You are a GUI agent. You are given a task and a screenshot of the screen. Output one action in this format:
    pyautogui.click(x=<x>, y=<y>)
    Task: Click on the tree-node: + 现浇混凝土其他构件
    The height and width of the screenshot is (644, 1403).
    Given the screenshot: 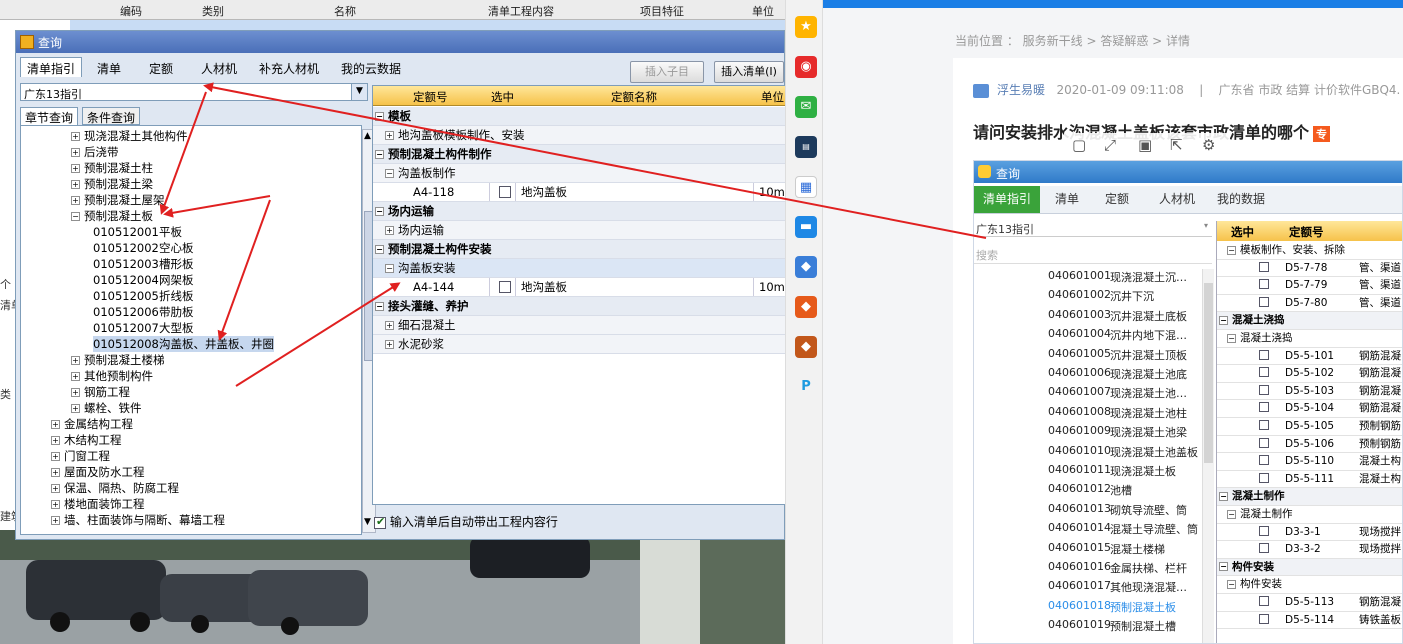 What is the action you would take?
    pyautogui.click(x=129, y=136)
    